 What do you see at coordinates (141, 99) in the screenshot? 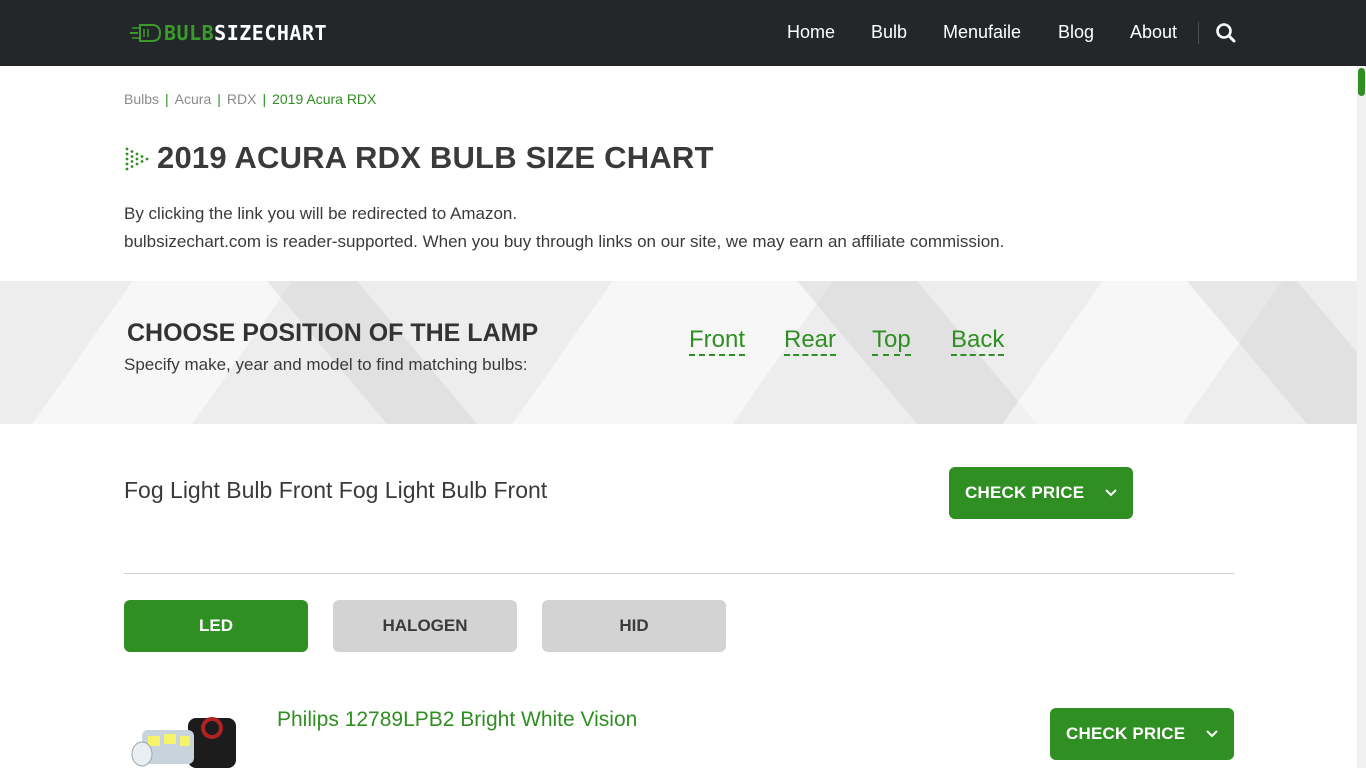
I see `breadcrumb-bulbs: Bulbs` at bounding box center [141, 99].